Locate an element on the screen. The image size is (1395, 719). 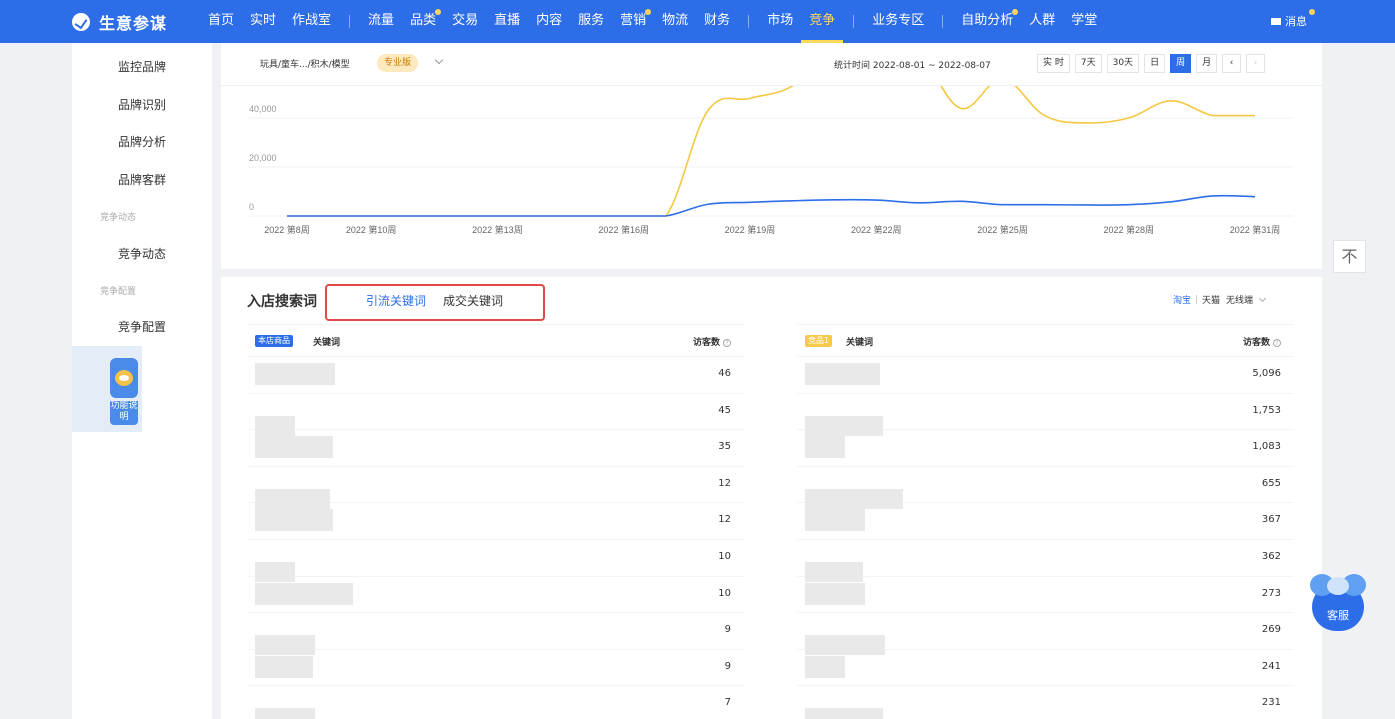
period-switcher: 实 时 7天 30天日周月 ‹ › is located at coordinates (1151, 63).